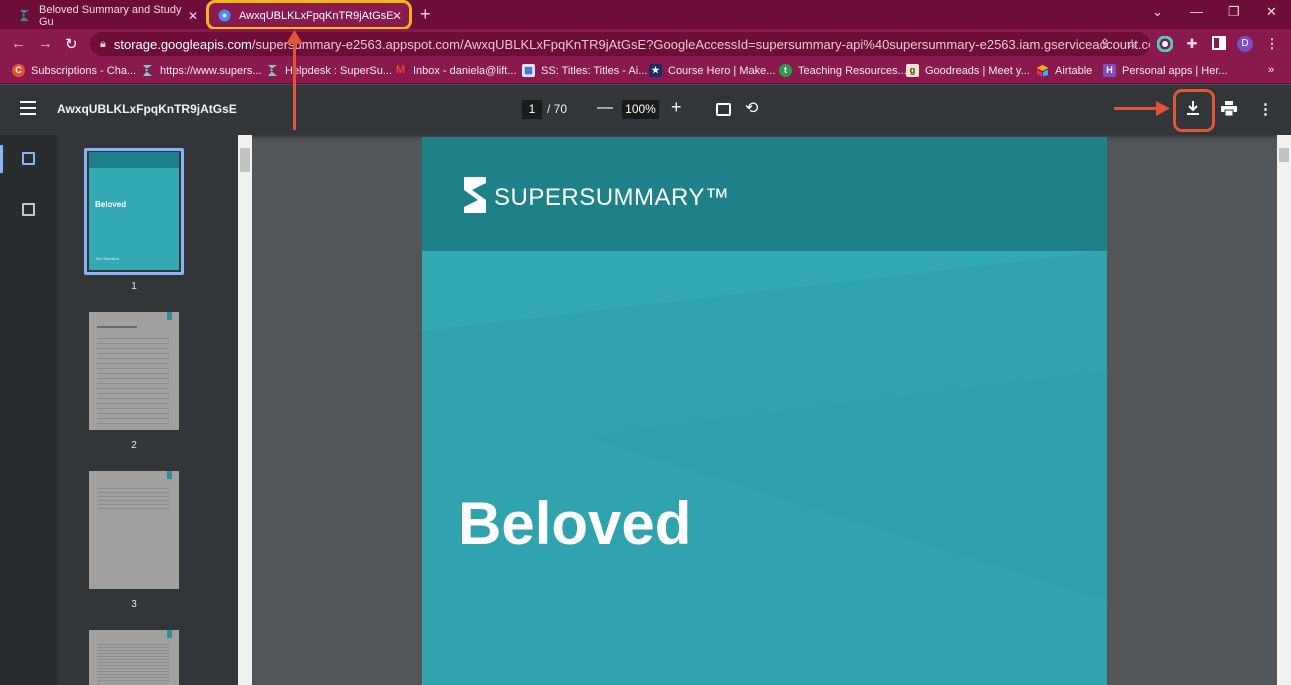  What do you see at coordinates (110, 15) in the screenshot?
I see `tab-title: Beloved Summary and Study Gu` at bounding box center [110, 15].